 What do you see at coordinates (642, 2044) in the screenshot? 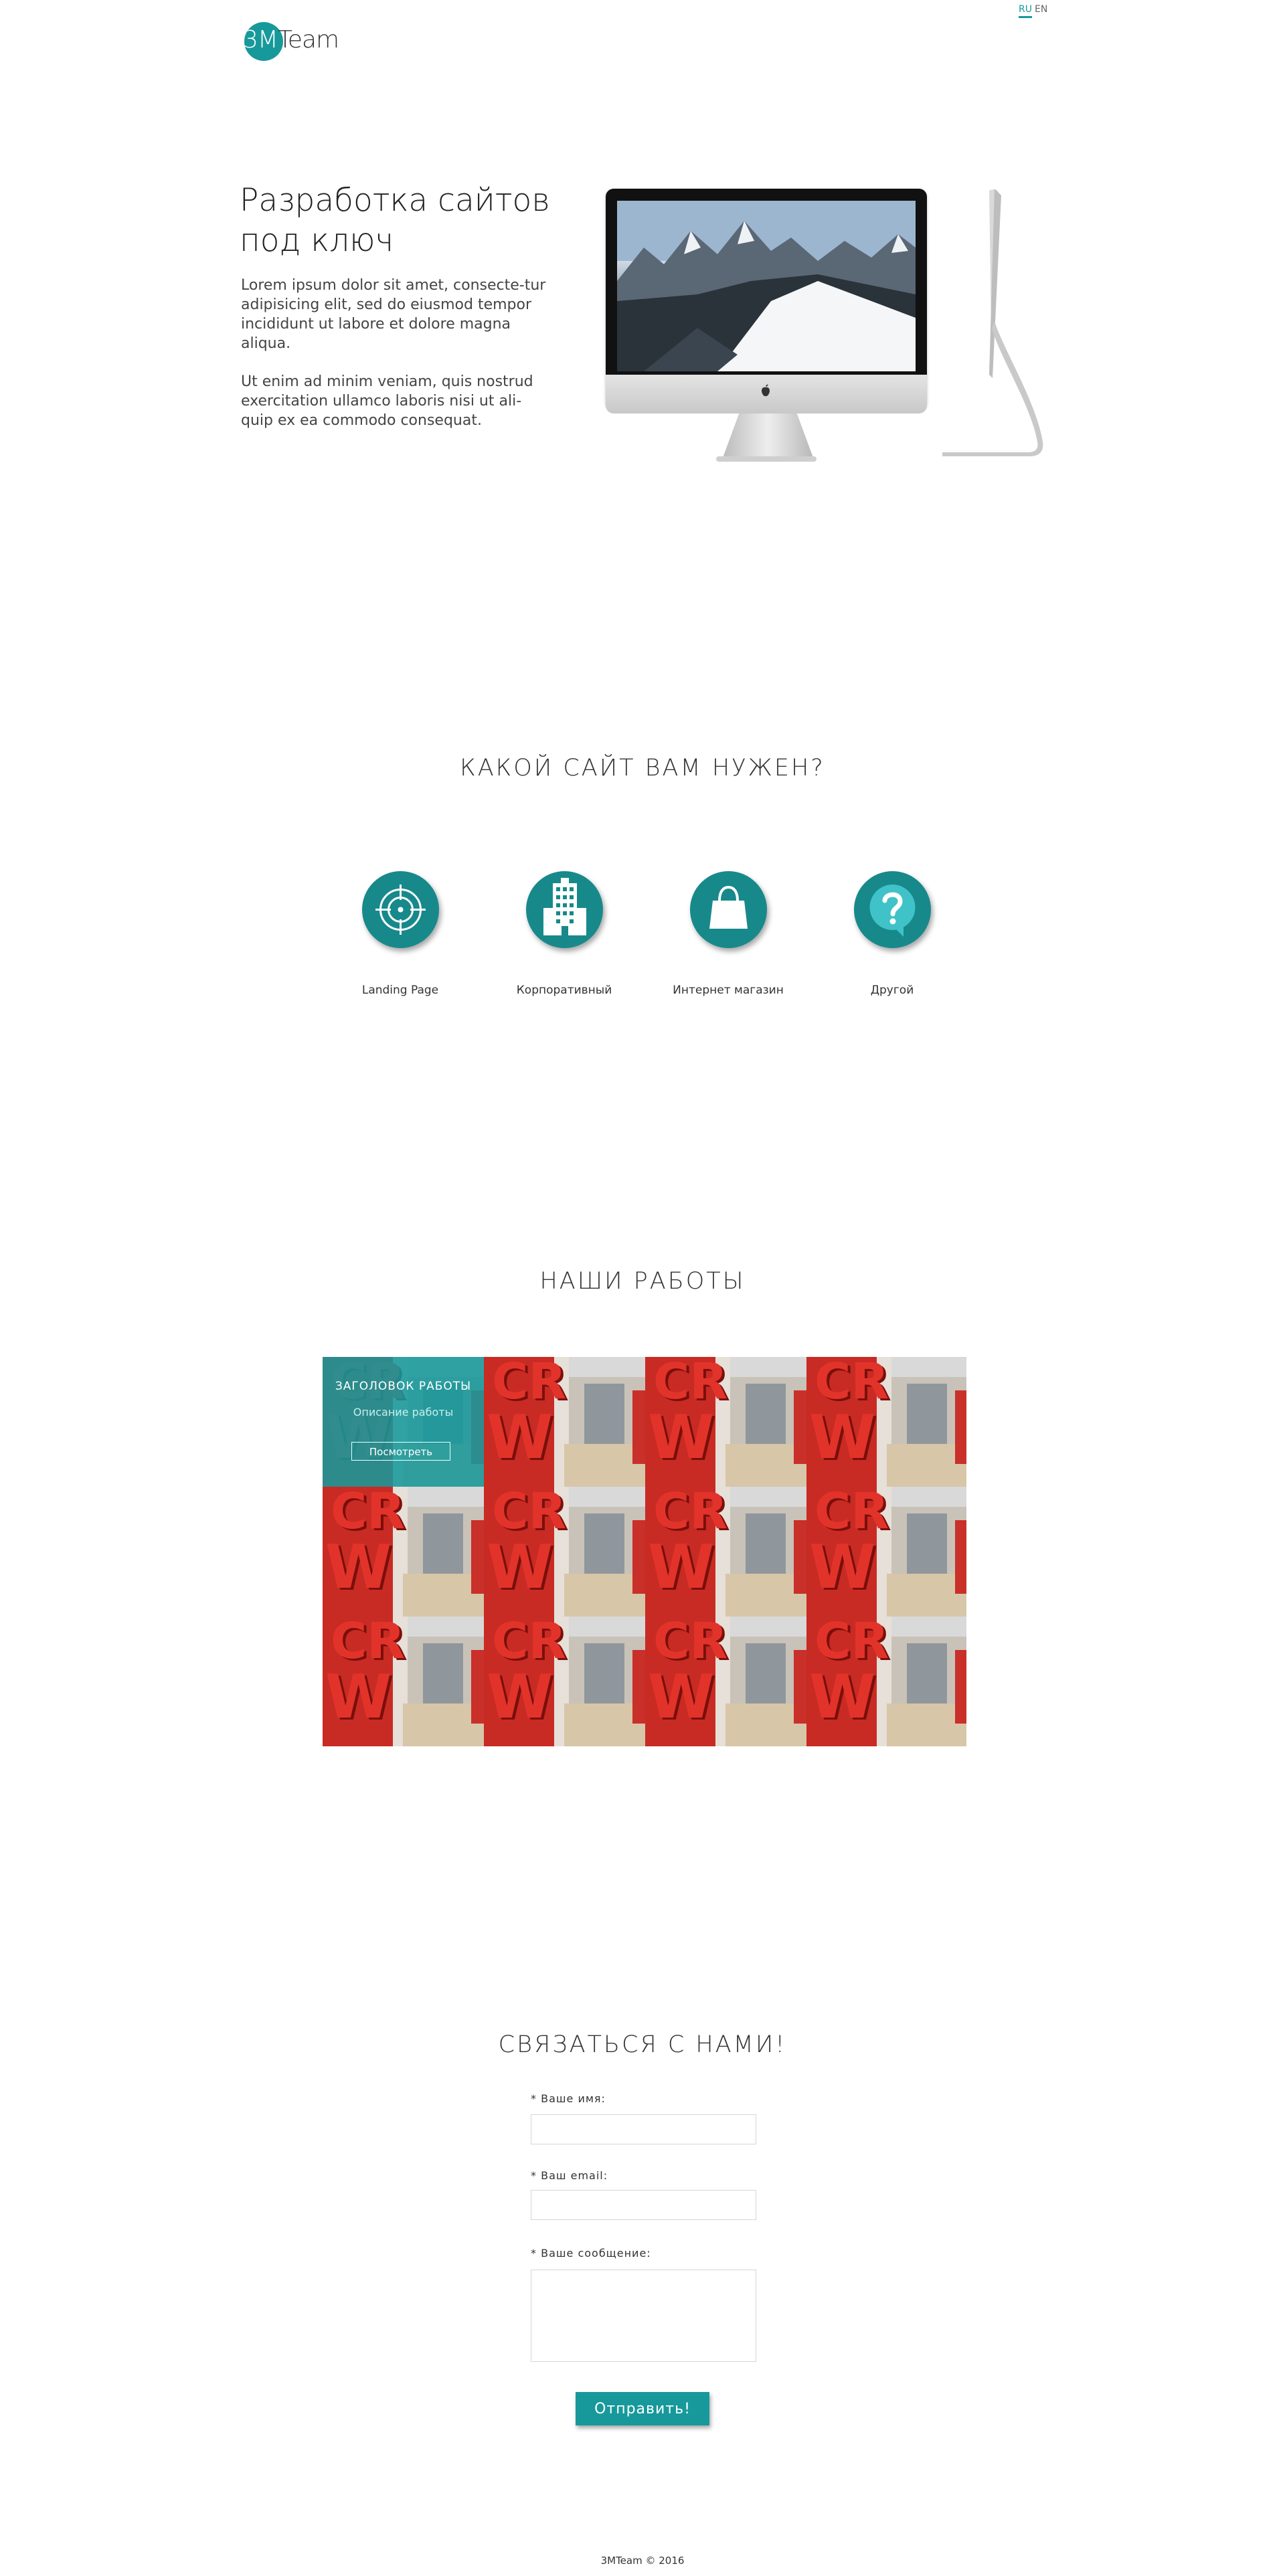
I see `contact-title: СВЯЗАТЬСЯ С НАМИ!` at bounding box center [642, 2044].